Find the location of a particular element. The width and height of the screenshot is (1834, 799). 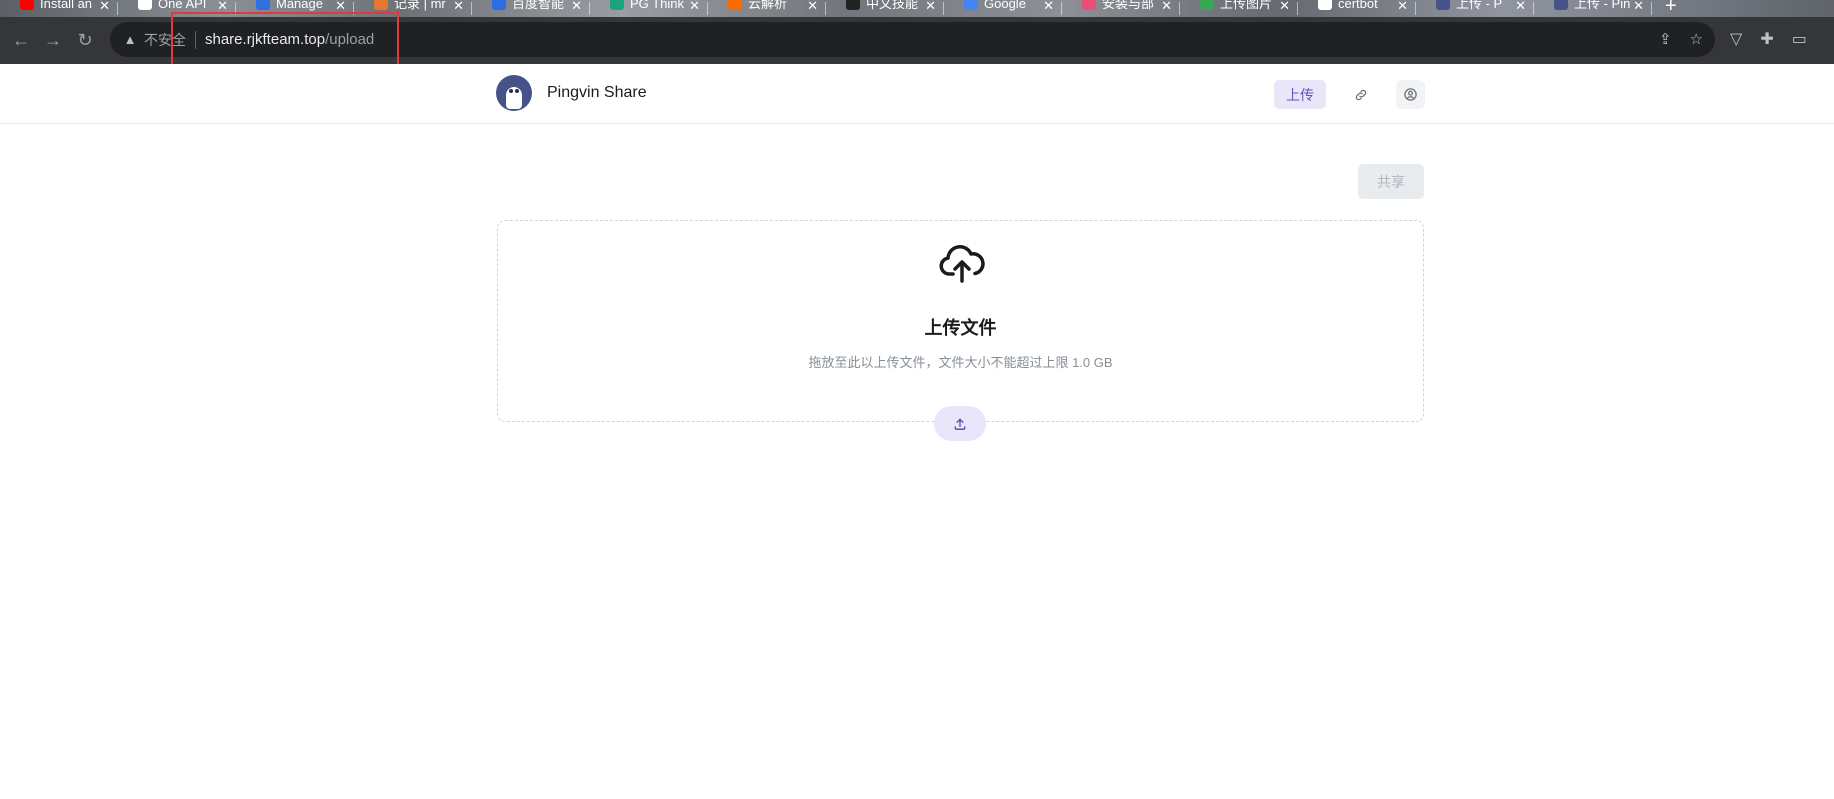

browser-tab: Manage ✕ is located at coordinates (295, 8).